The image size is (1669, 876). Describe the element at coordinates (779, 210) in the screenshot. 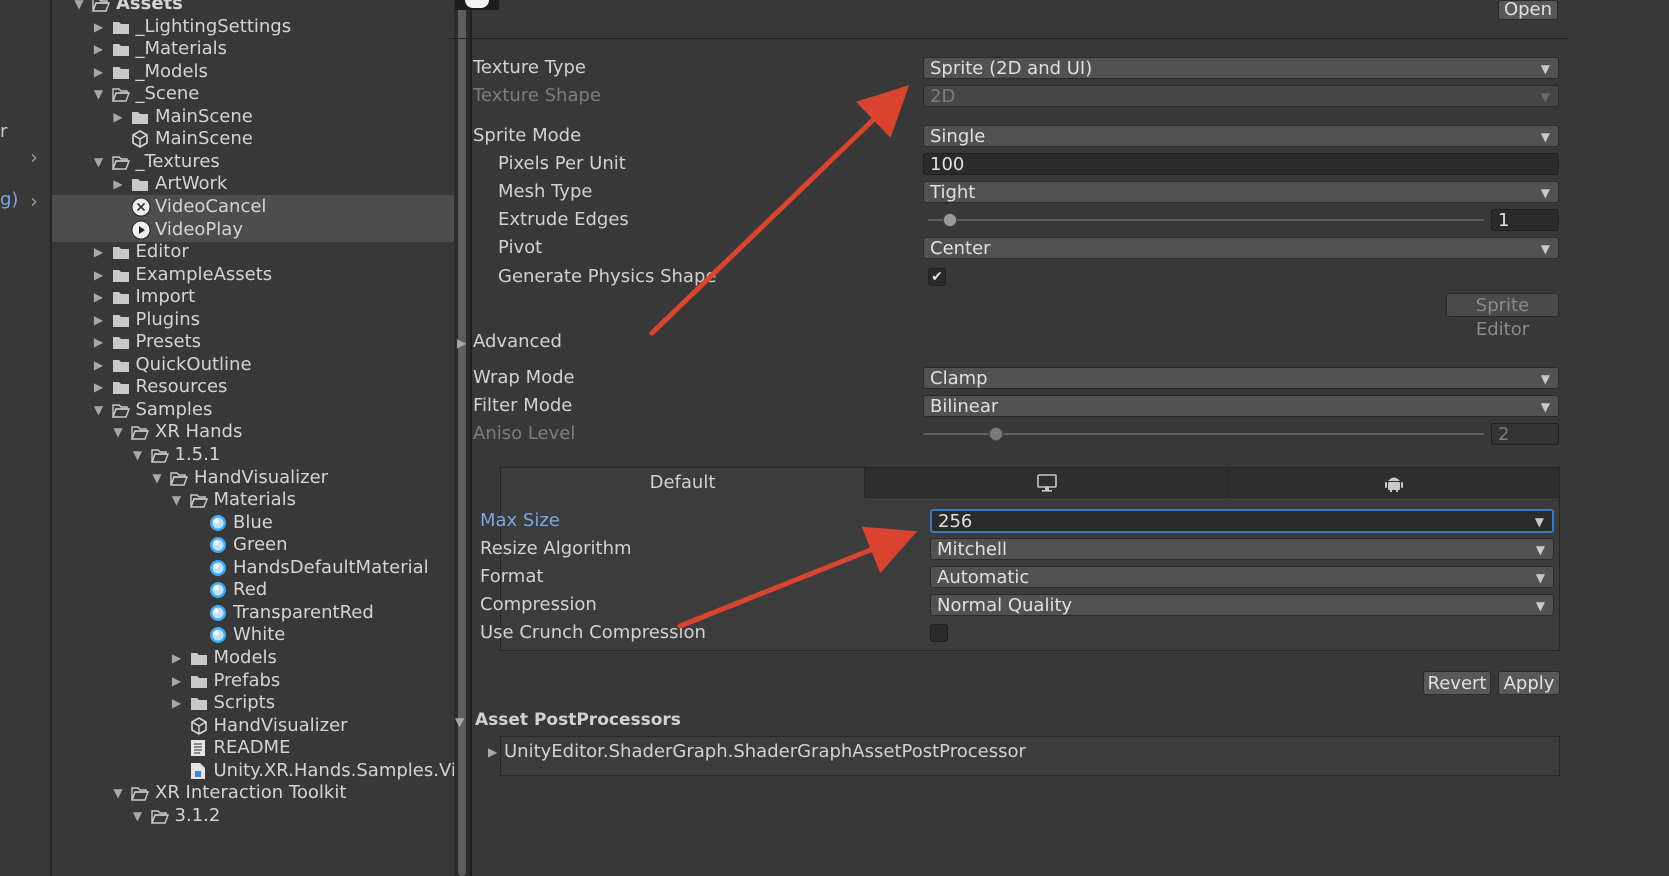

I see `annotation-arrow-texture-type` at that location.